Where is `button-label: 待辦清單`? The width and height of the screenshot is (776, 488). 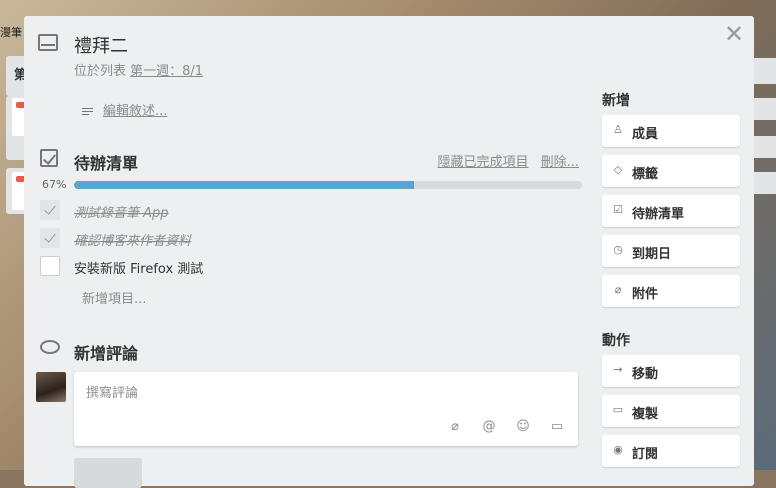
button-label: 待辦清單 is located at coordinates (658, 214).